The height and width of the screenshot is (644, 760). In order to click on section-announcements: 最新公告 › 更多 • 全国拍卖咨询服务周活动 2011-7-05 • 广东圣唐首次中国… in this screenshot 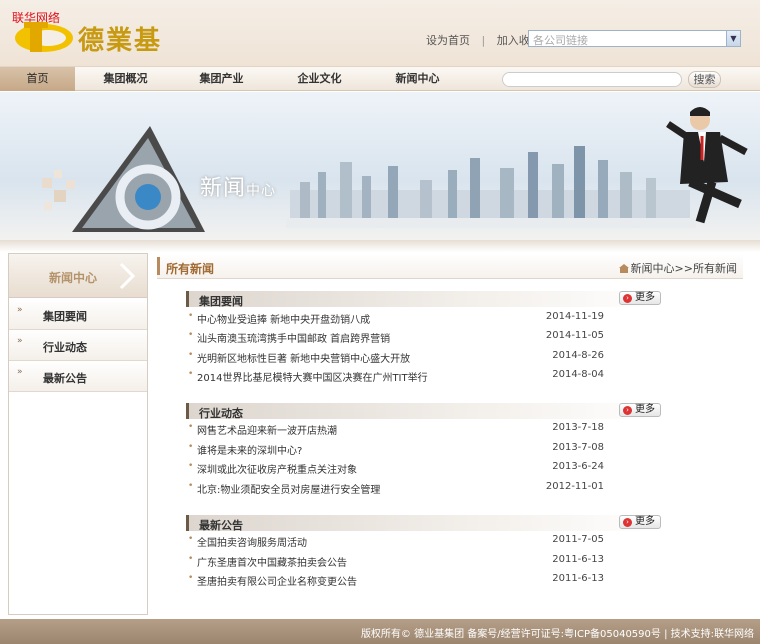, I will do `click(423, 552)`.